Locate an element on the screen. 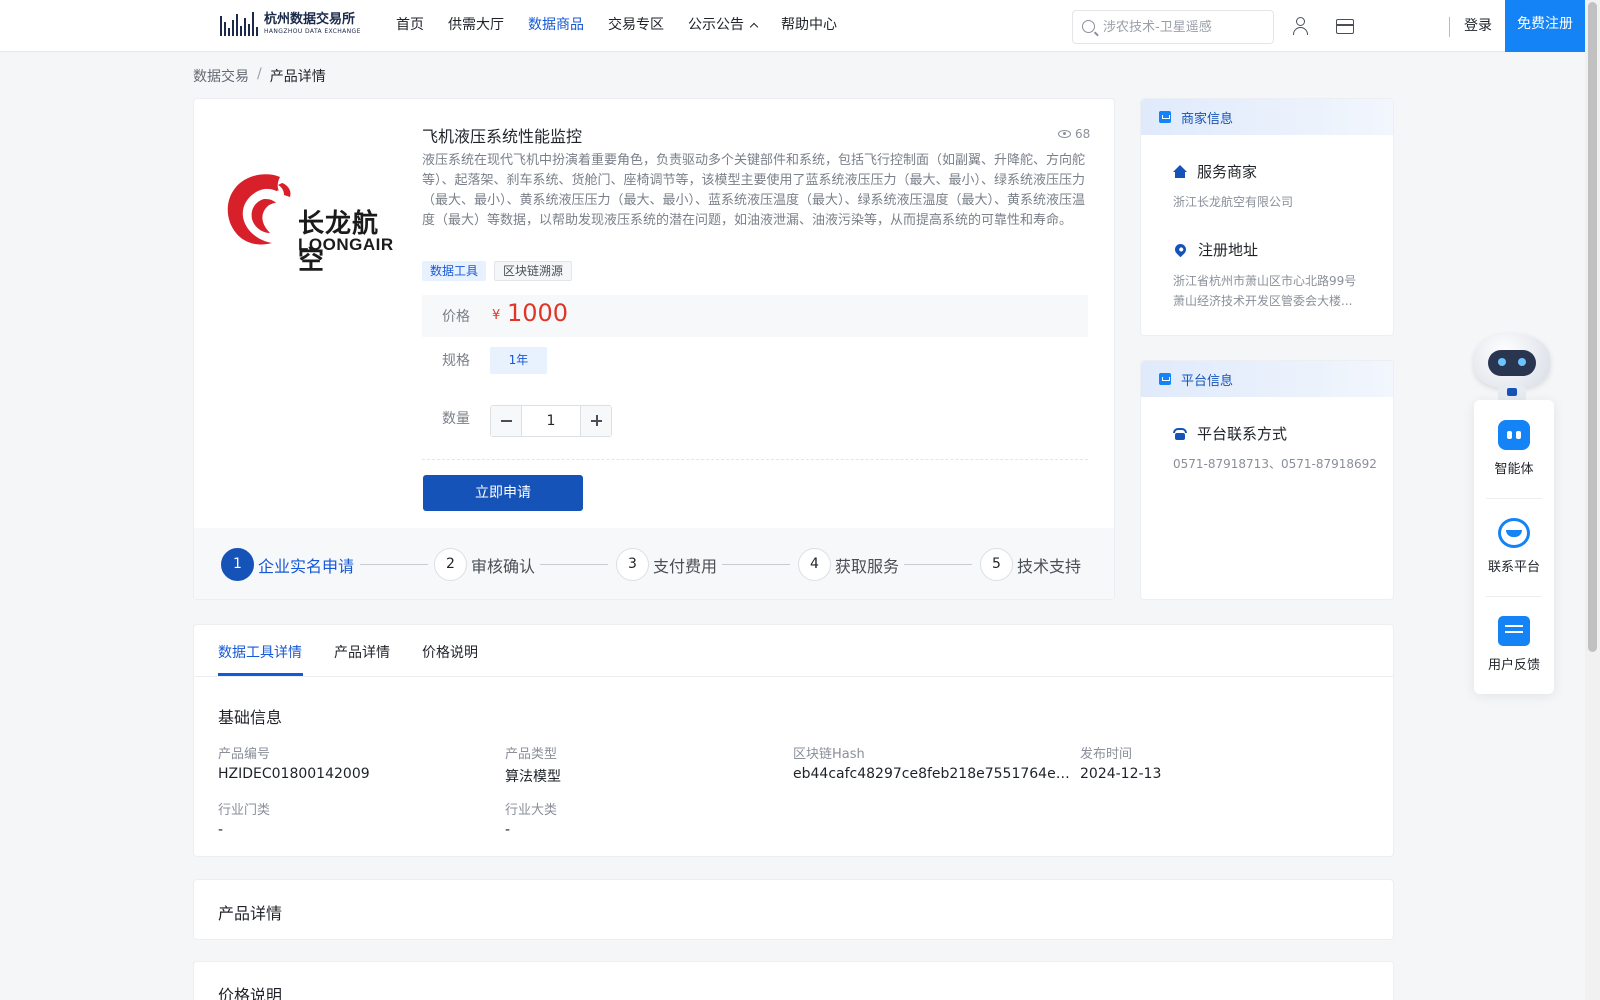 The width and height of the screenshot is (1600, 1000). contact-platform-button: 联系平台 is located at coordinates (1514, 546).